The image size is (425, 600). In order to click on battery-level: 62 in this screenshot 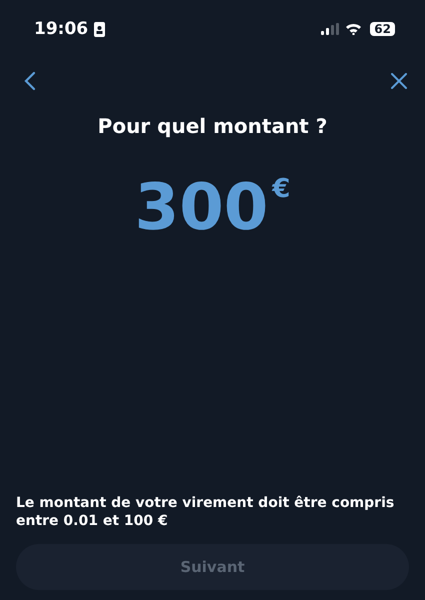, I will do `click(382, 29)`.